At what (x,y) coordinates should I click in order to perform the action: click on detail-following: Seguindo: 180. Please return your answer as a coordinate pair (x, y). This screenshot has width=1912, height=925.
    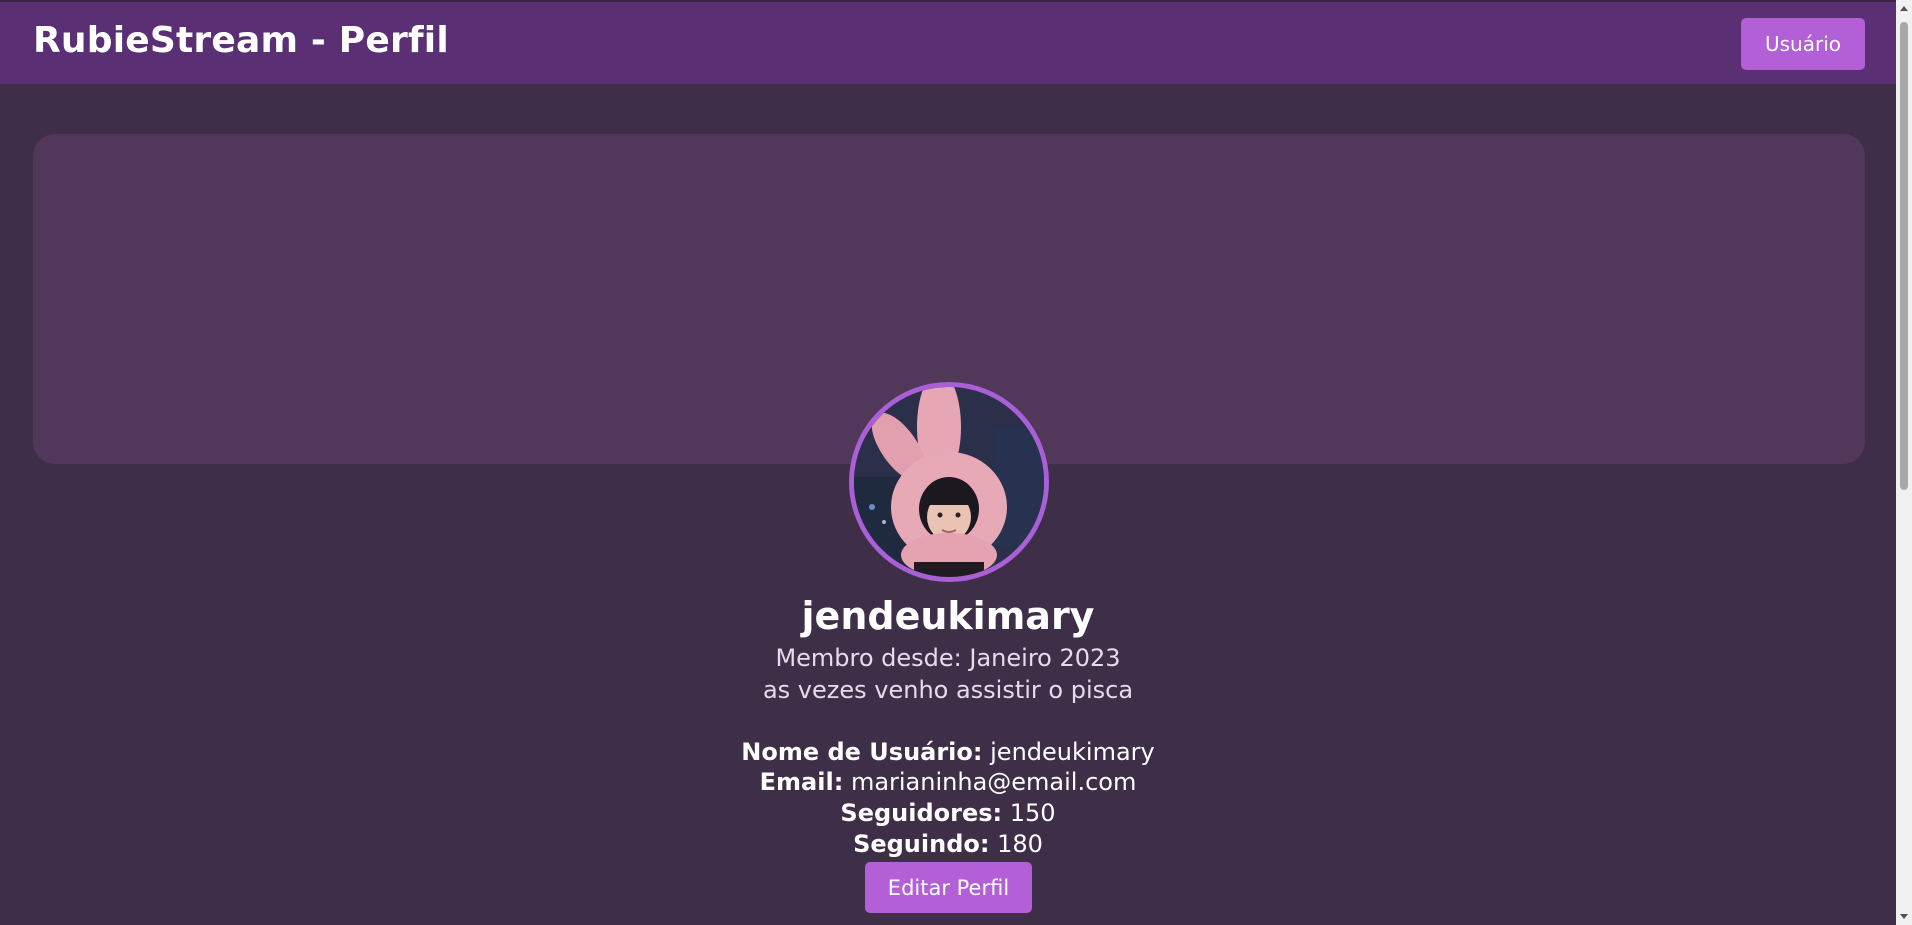
    Looking at the image, I should click on (948, 844).